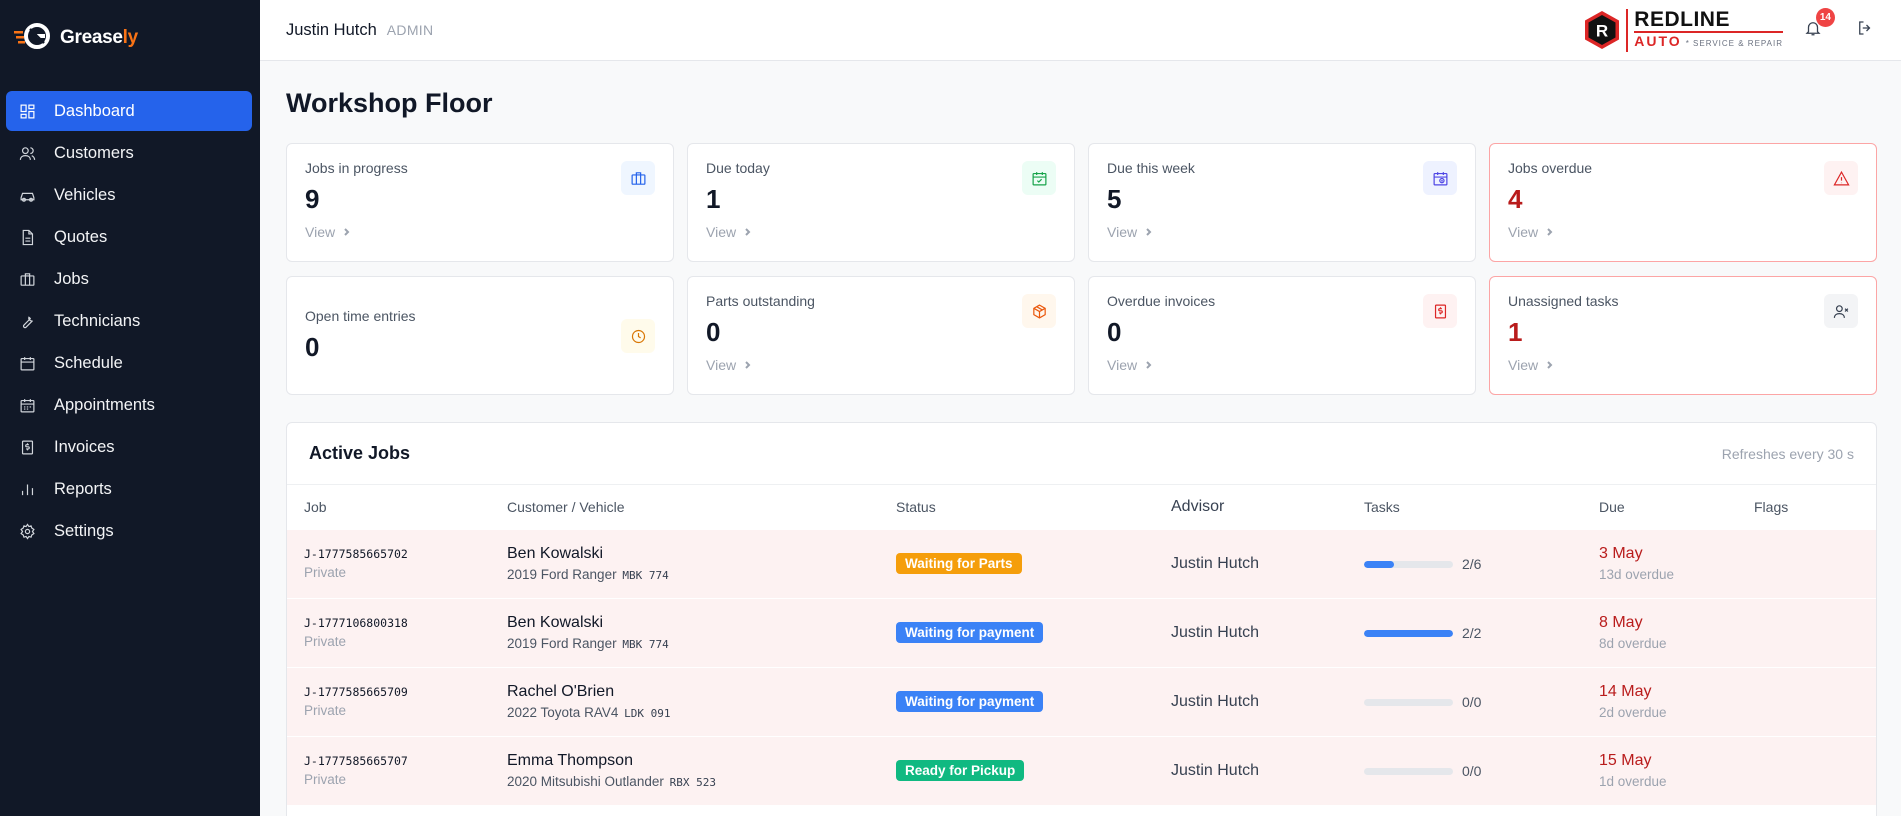 Image resolution: width=1901 pixels, height=816 pixels. I want to click on calendar-days-icon, so click(27, 405).